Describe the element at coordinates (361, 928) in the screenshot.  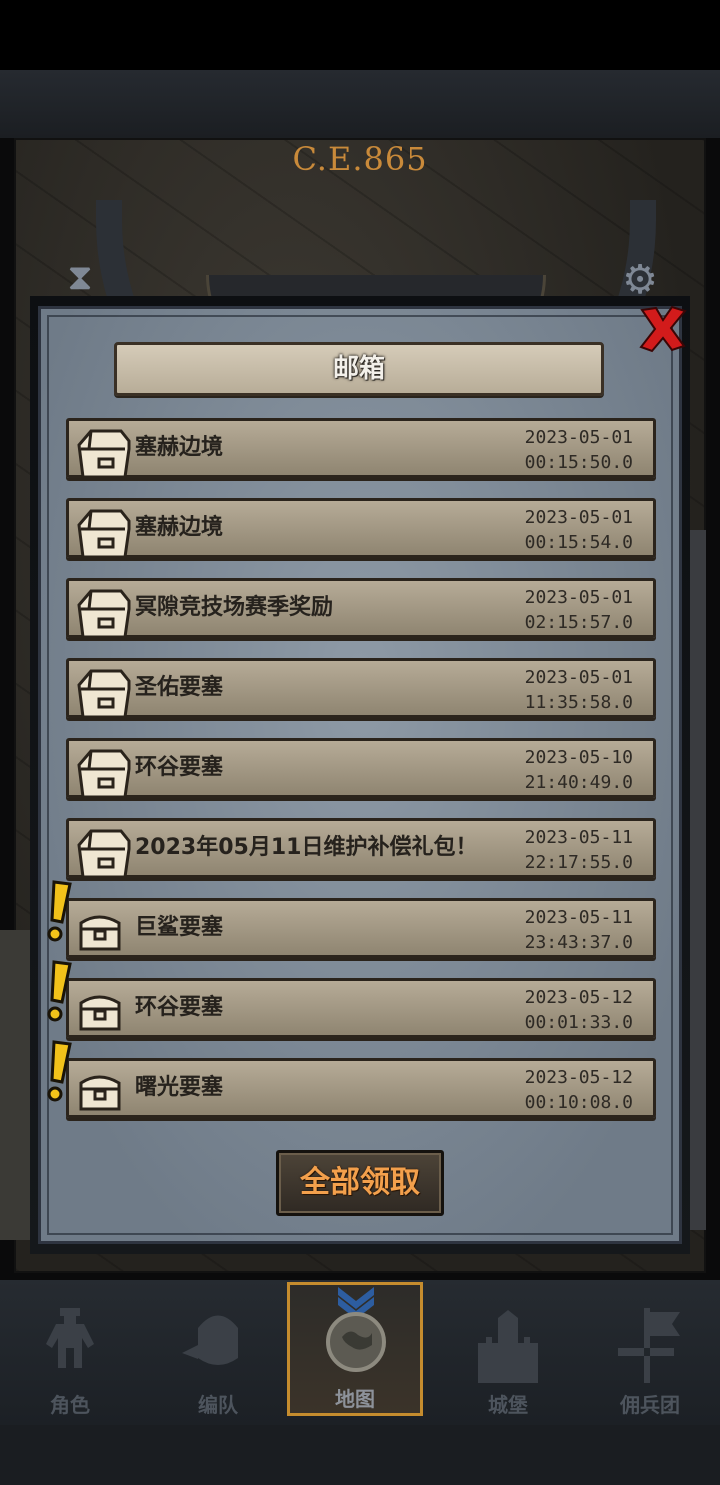
I see `mail-item: 巨鲨要塞 2023-05-11 23:43:37.0` at that location.